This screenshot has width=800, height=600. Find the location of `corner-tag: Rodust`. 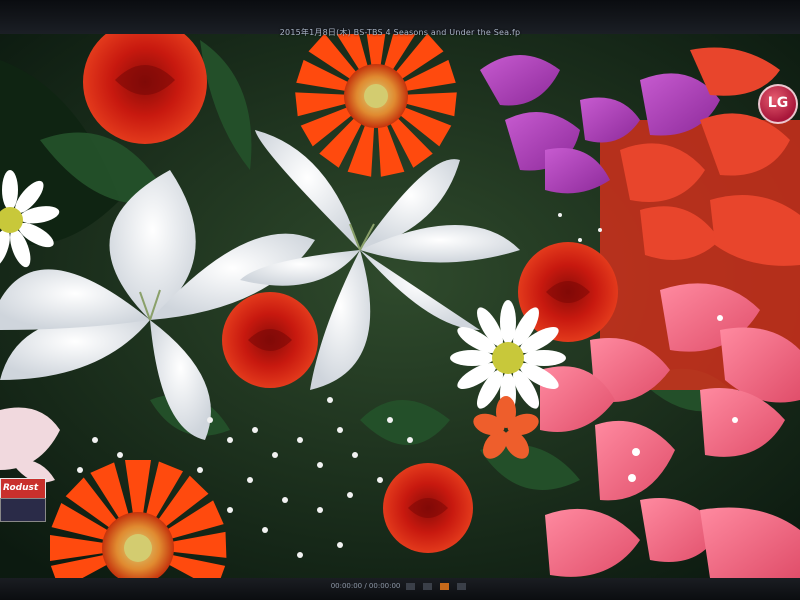

corner-tag: Rodust is located at coordinates (23, 489).